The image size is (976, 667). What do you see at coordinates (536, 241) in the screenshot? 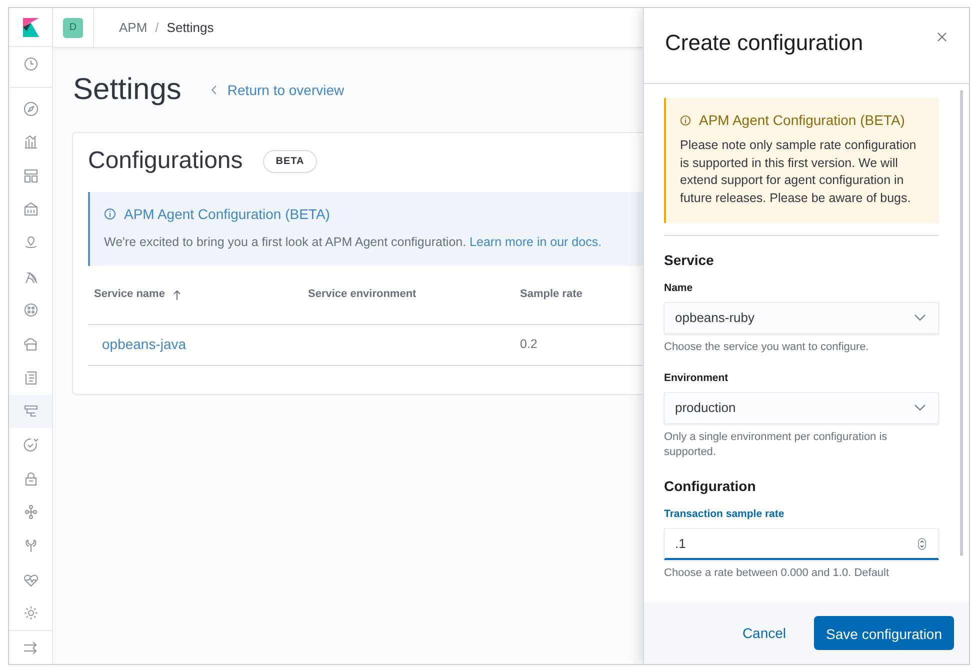
I see `docs-link: Learn more in our docs.` at bounding box center [536, 241].